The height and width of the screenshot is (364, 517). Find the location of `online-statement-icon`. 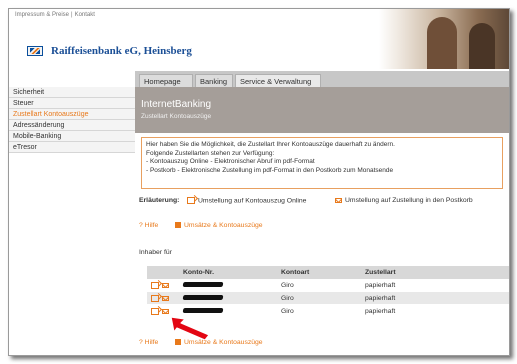

online-statement-icon is located at coordinates (191, 200).